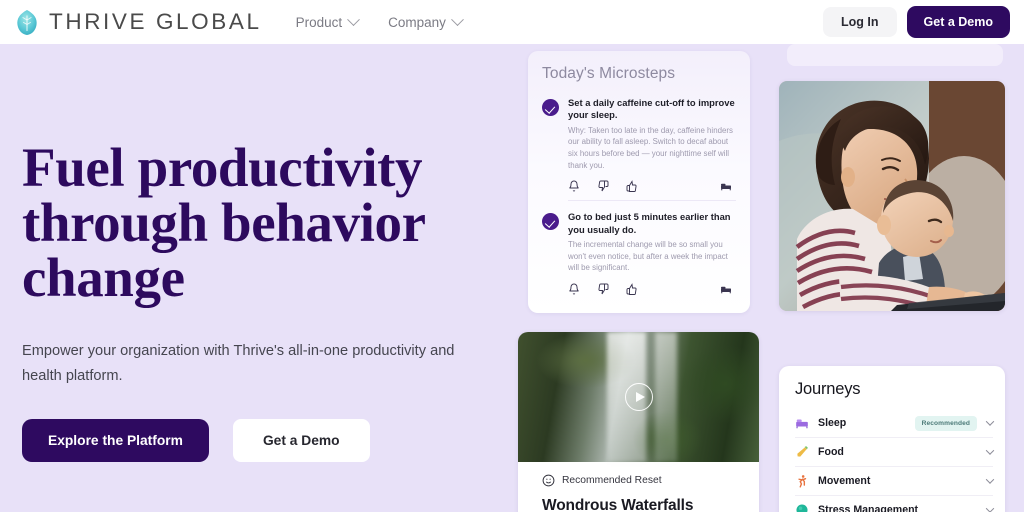 This screenshot has width=1024, height=512. I want to click on brand-name: THRIVE GLOBAL, so click(155, 21).